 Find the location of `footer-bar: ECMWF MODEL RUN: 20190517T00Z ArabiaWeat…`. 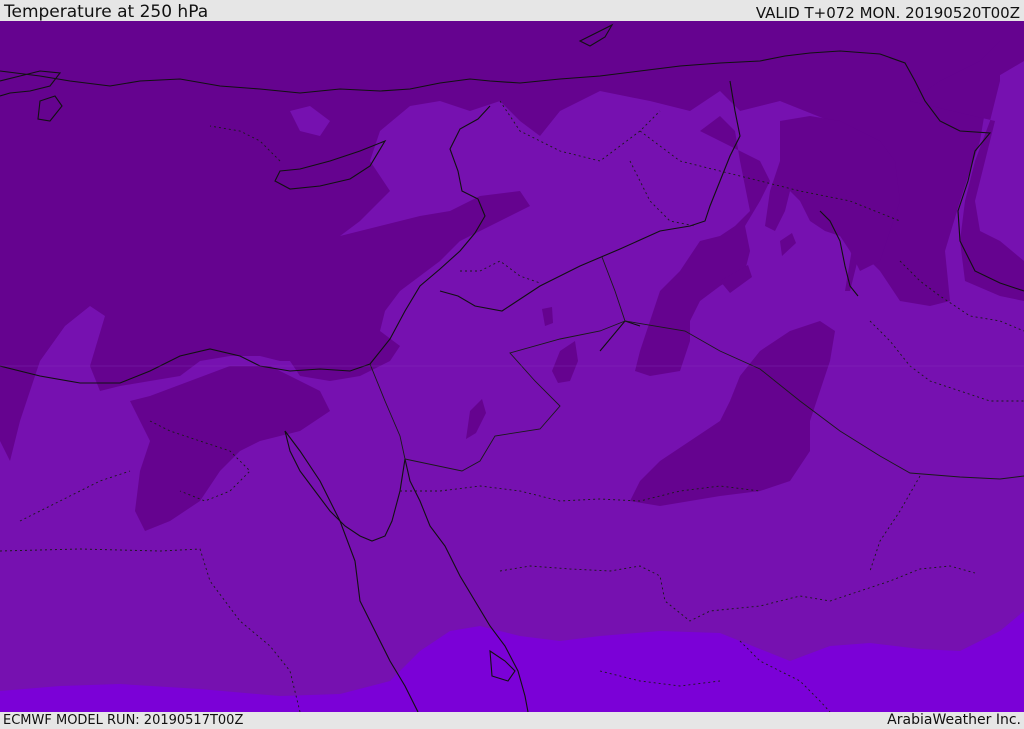

footer-bar: ECMWF MODEL RUN: 20190517T00Z ArabiaWeat… is located at coordinates (512, 720).